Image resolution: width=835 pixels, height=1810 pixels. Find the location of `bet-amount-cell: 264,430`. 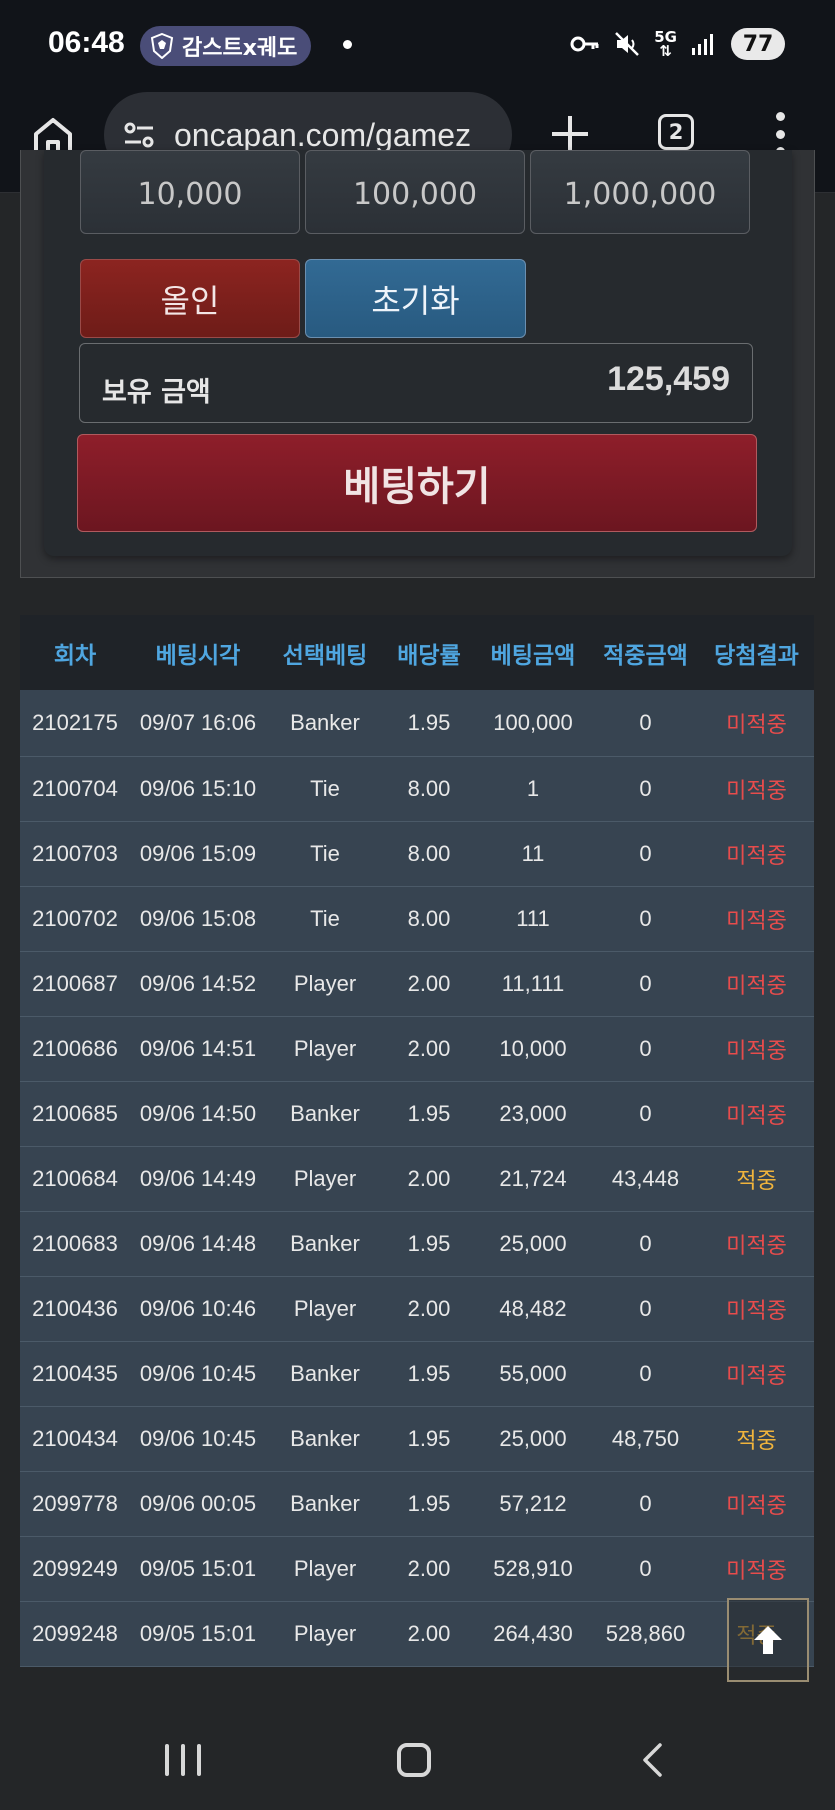

bet-amount-cell: 264,430 is located at coordinates (533, 1634).